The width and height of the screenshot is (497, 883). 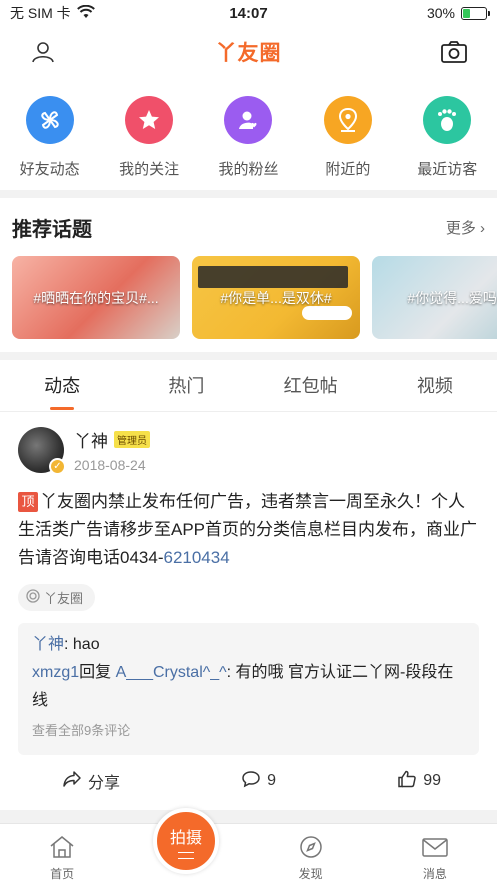 What do you see at coordinates (475, 13) in the screenshot?
I see `battery-icon` at bounding box center [475, 13].